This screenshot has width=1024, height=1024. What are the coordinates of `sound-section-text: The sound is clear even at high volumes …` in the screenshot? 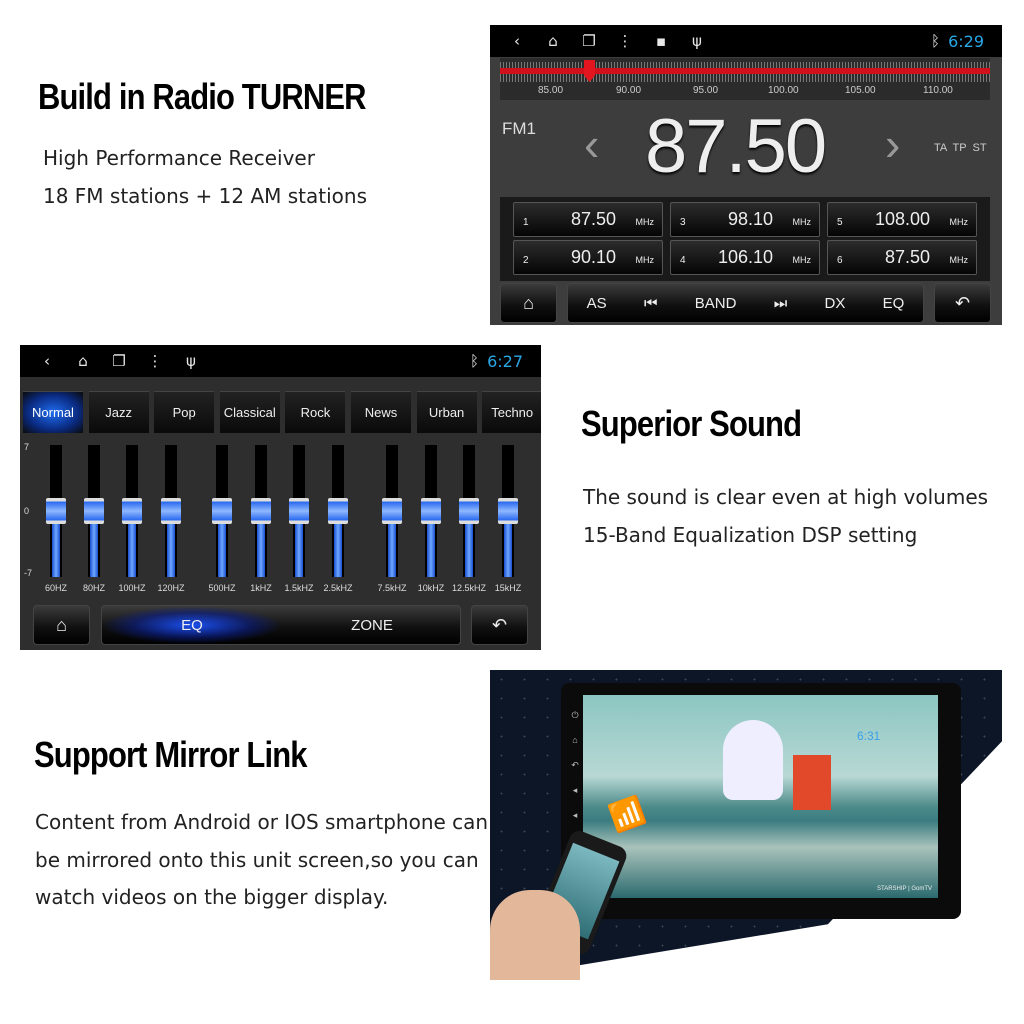 It's located at (785, 516).